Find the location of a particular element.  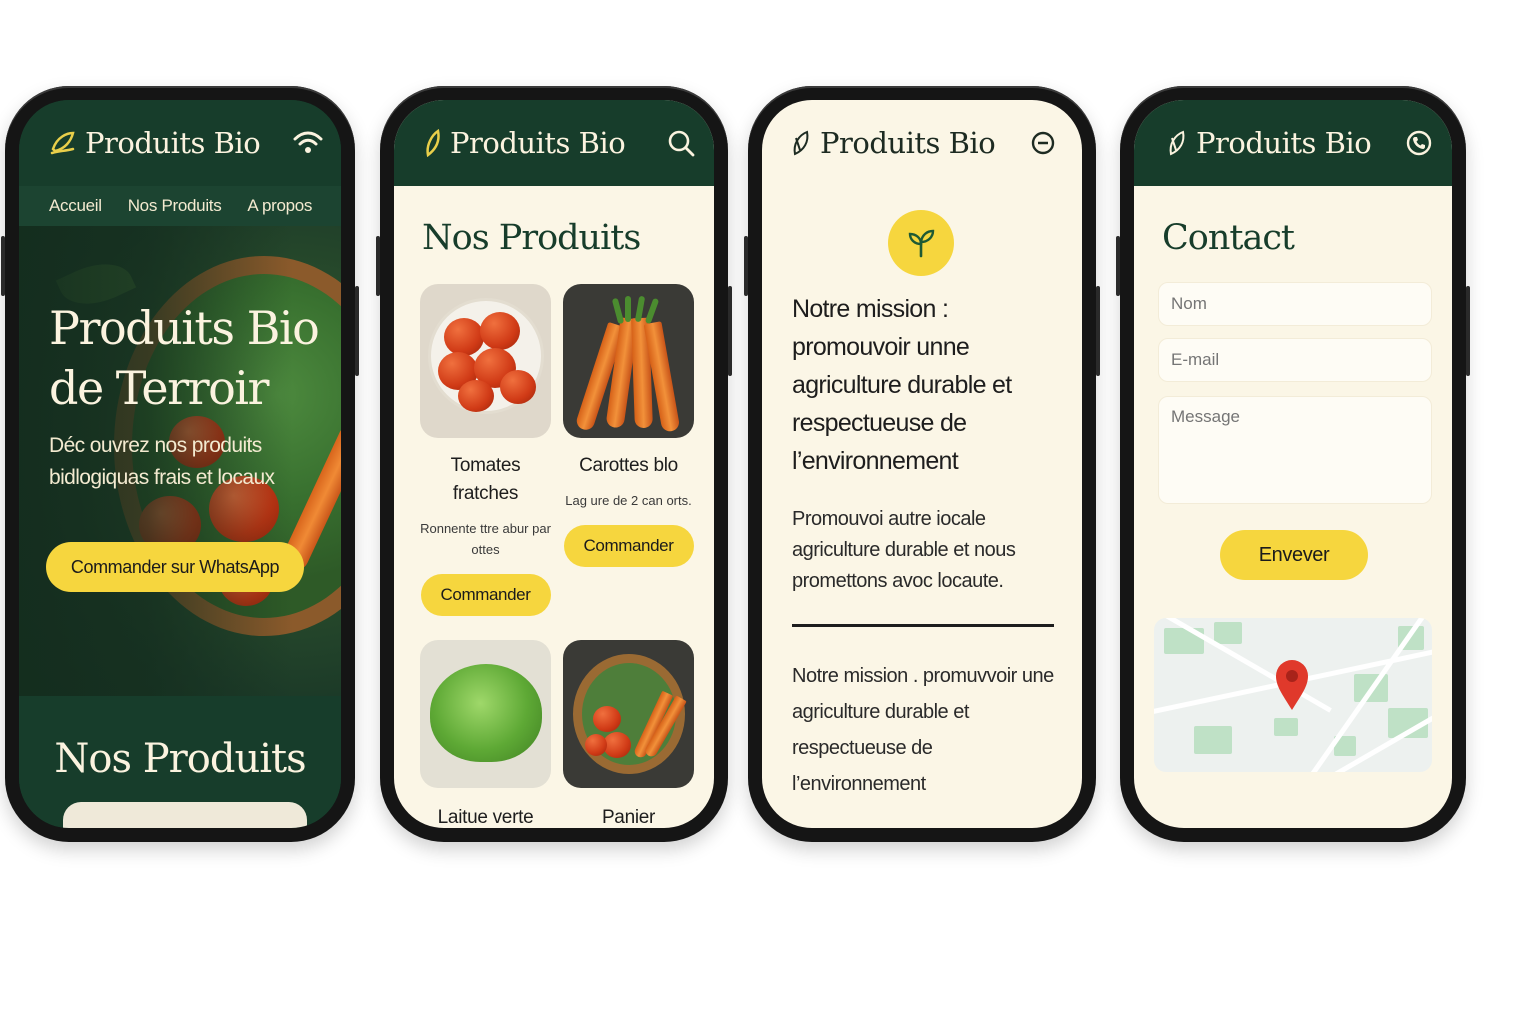

product-card: Panier is located at coordinates (628, 734).